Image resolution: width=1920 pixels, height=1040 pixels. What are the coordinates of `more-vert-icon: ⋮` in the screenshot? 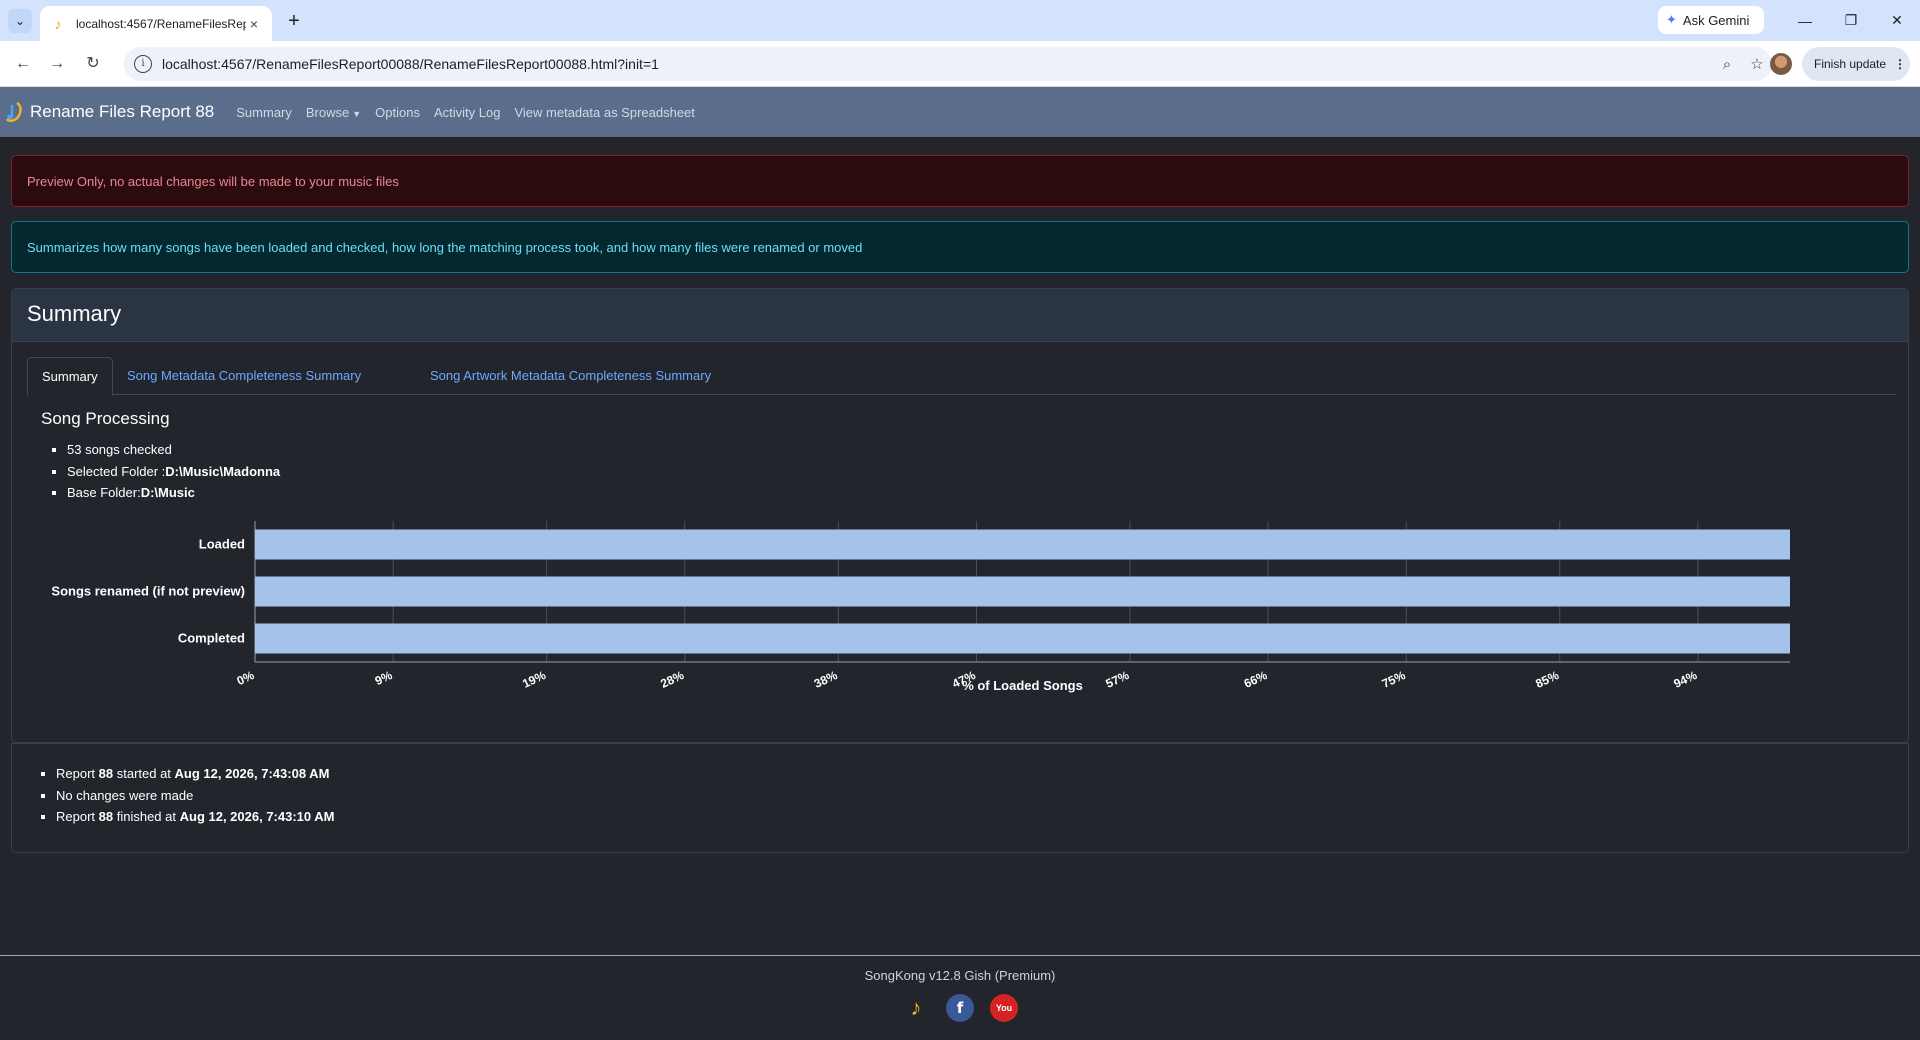 It's located at (1900, 64).